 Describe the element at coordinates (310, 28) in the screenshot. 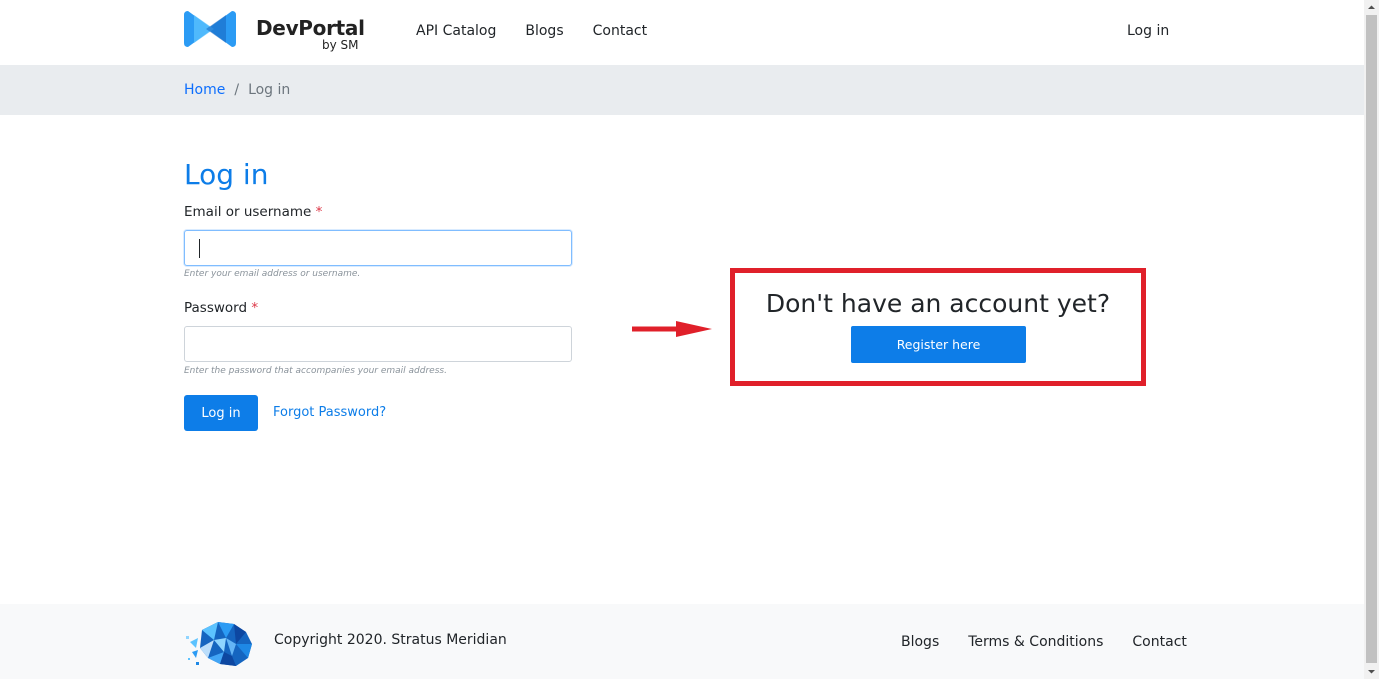

I see `brand-title: DevPortal` at that location.